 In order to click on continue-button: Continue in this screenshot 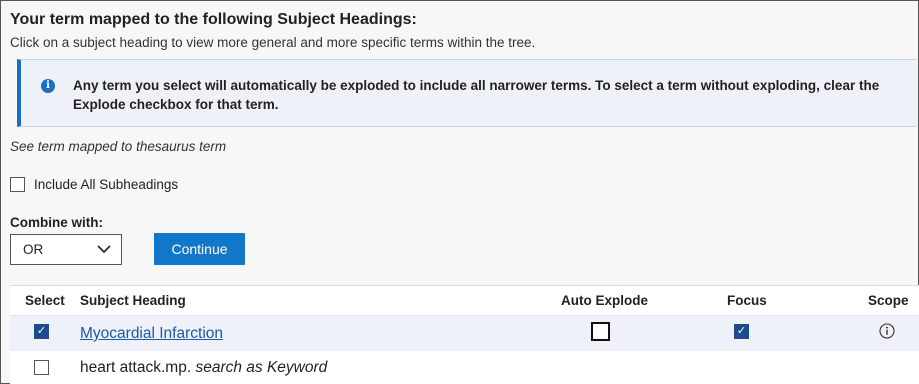, I will do `click(199, 249)`.